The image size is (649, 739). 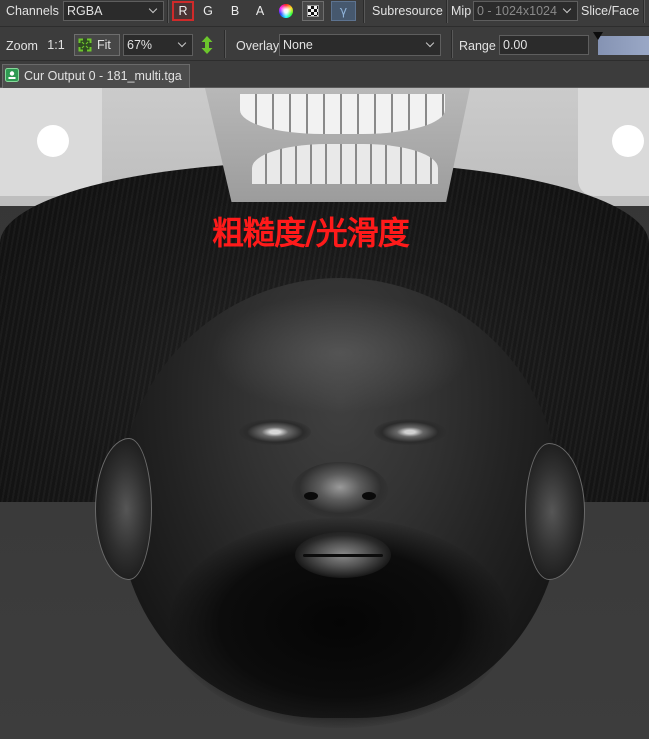 What do you see at coordinates (85, 45) in the screenshot?
I see `fit-to-window-icon` at bounding box center [85, 45].